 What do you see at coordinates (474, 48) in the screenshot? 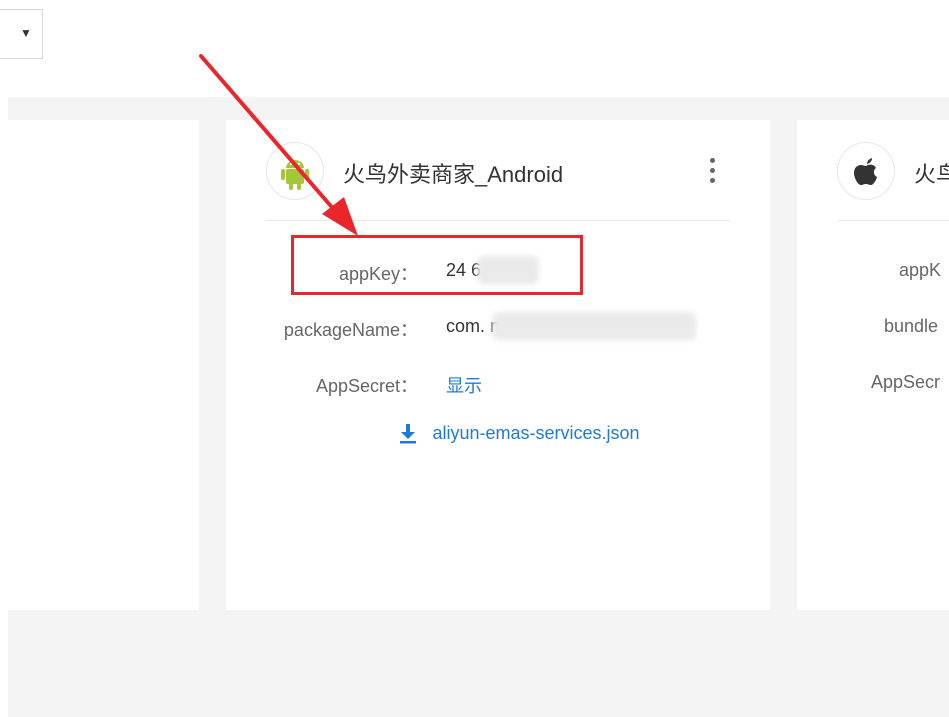
I see `top-toolbar: ▼` at bounding box center [474, 48].